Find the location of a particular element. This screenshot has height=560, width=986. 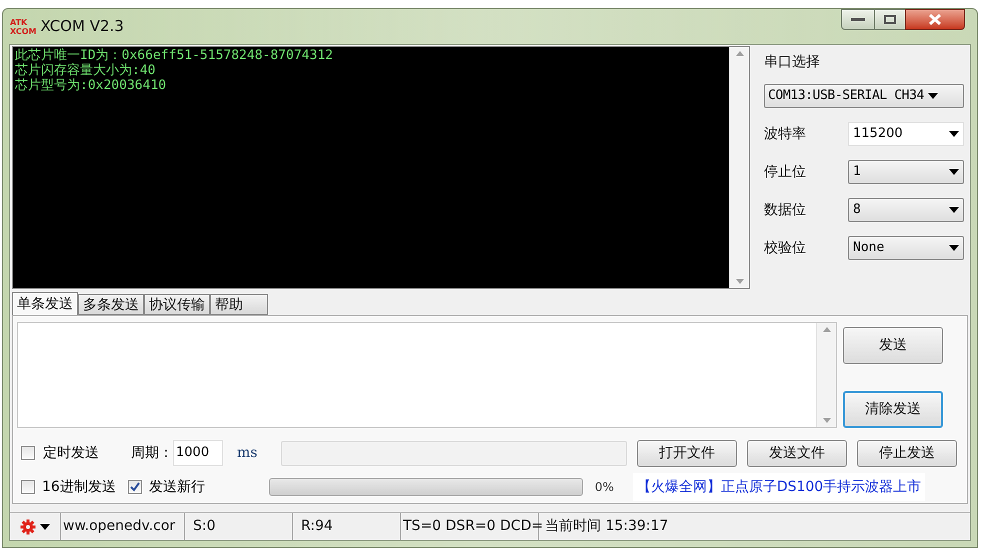

close-button is located at coordinates (935, 19).